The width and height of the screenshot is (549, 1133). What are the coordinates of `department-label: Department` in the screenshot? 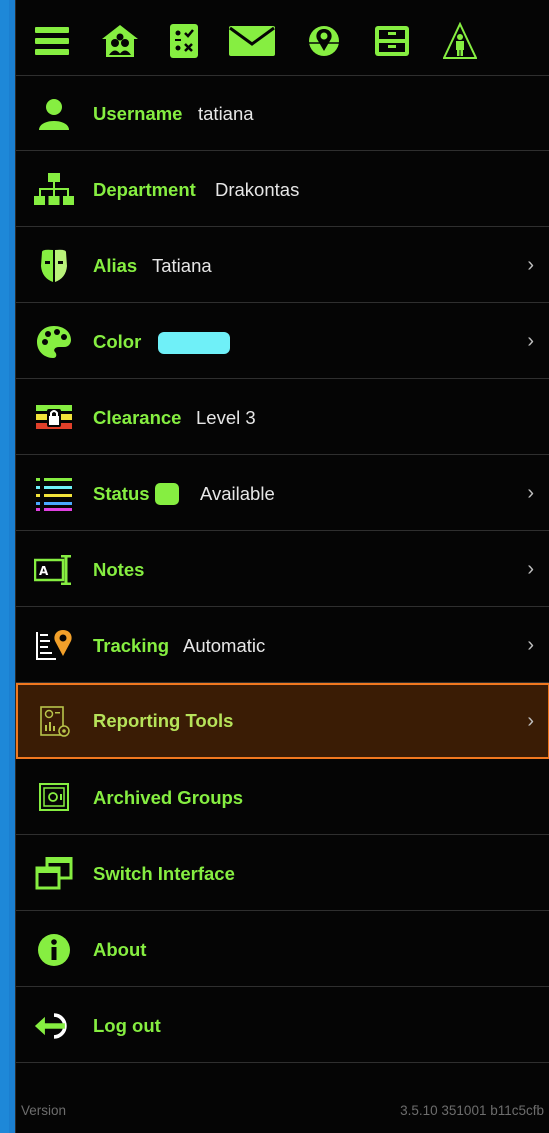 It's located at (144, 189).